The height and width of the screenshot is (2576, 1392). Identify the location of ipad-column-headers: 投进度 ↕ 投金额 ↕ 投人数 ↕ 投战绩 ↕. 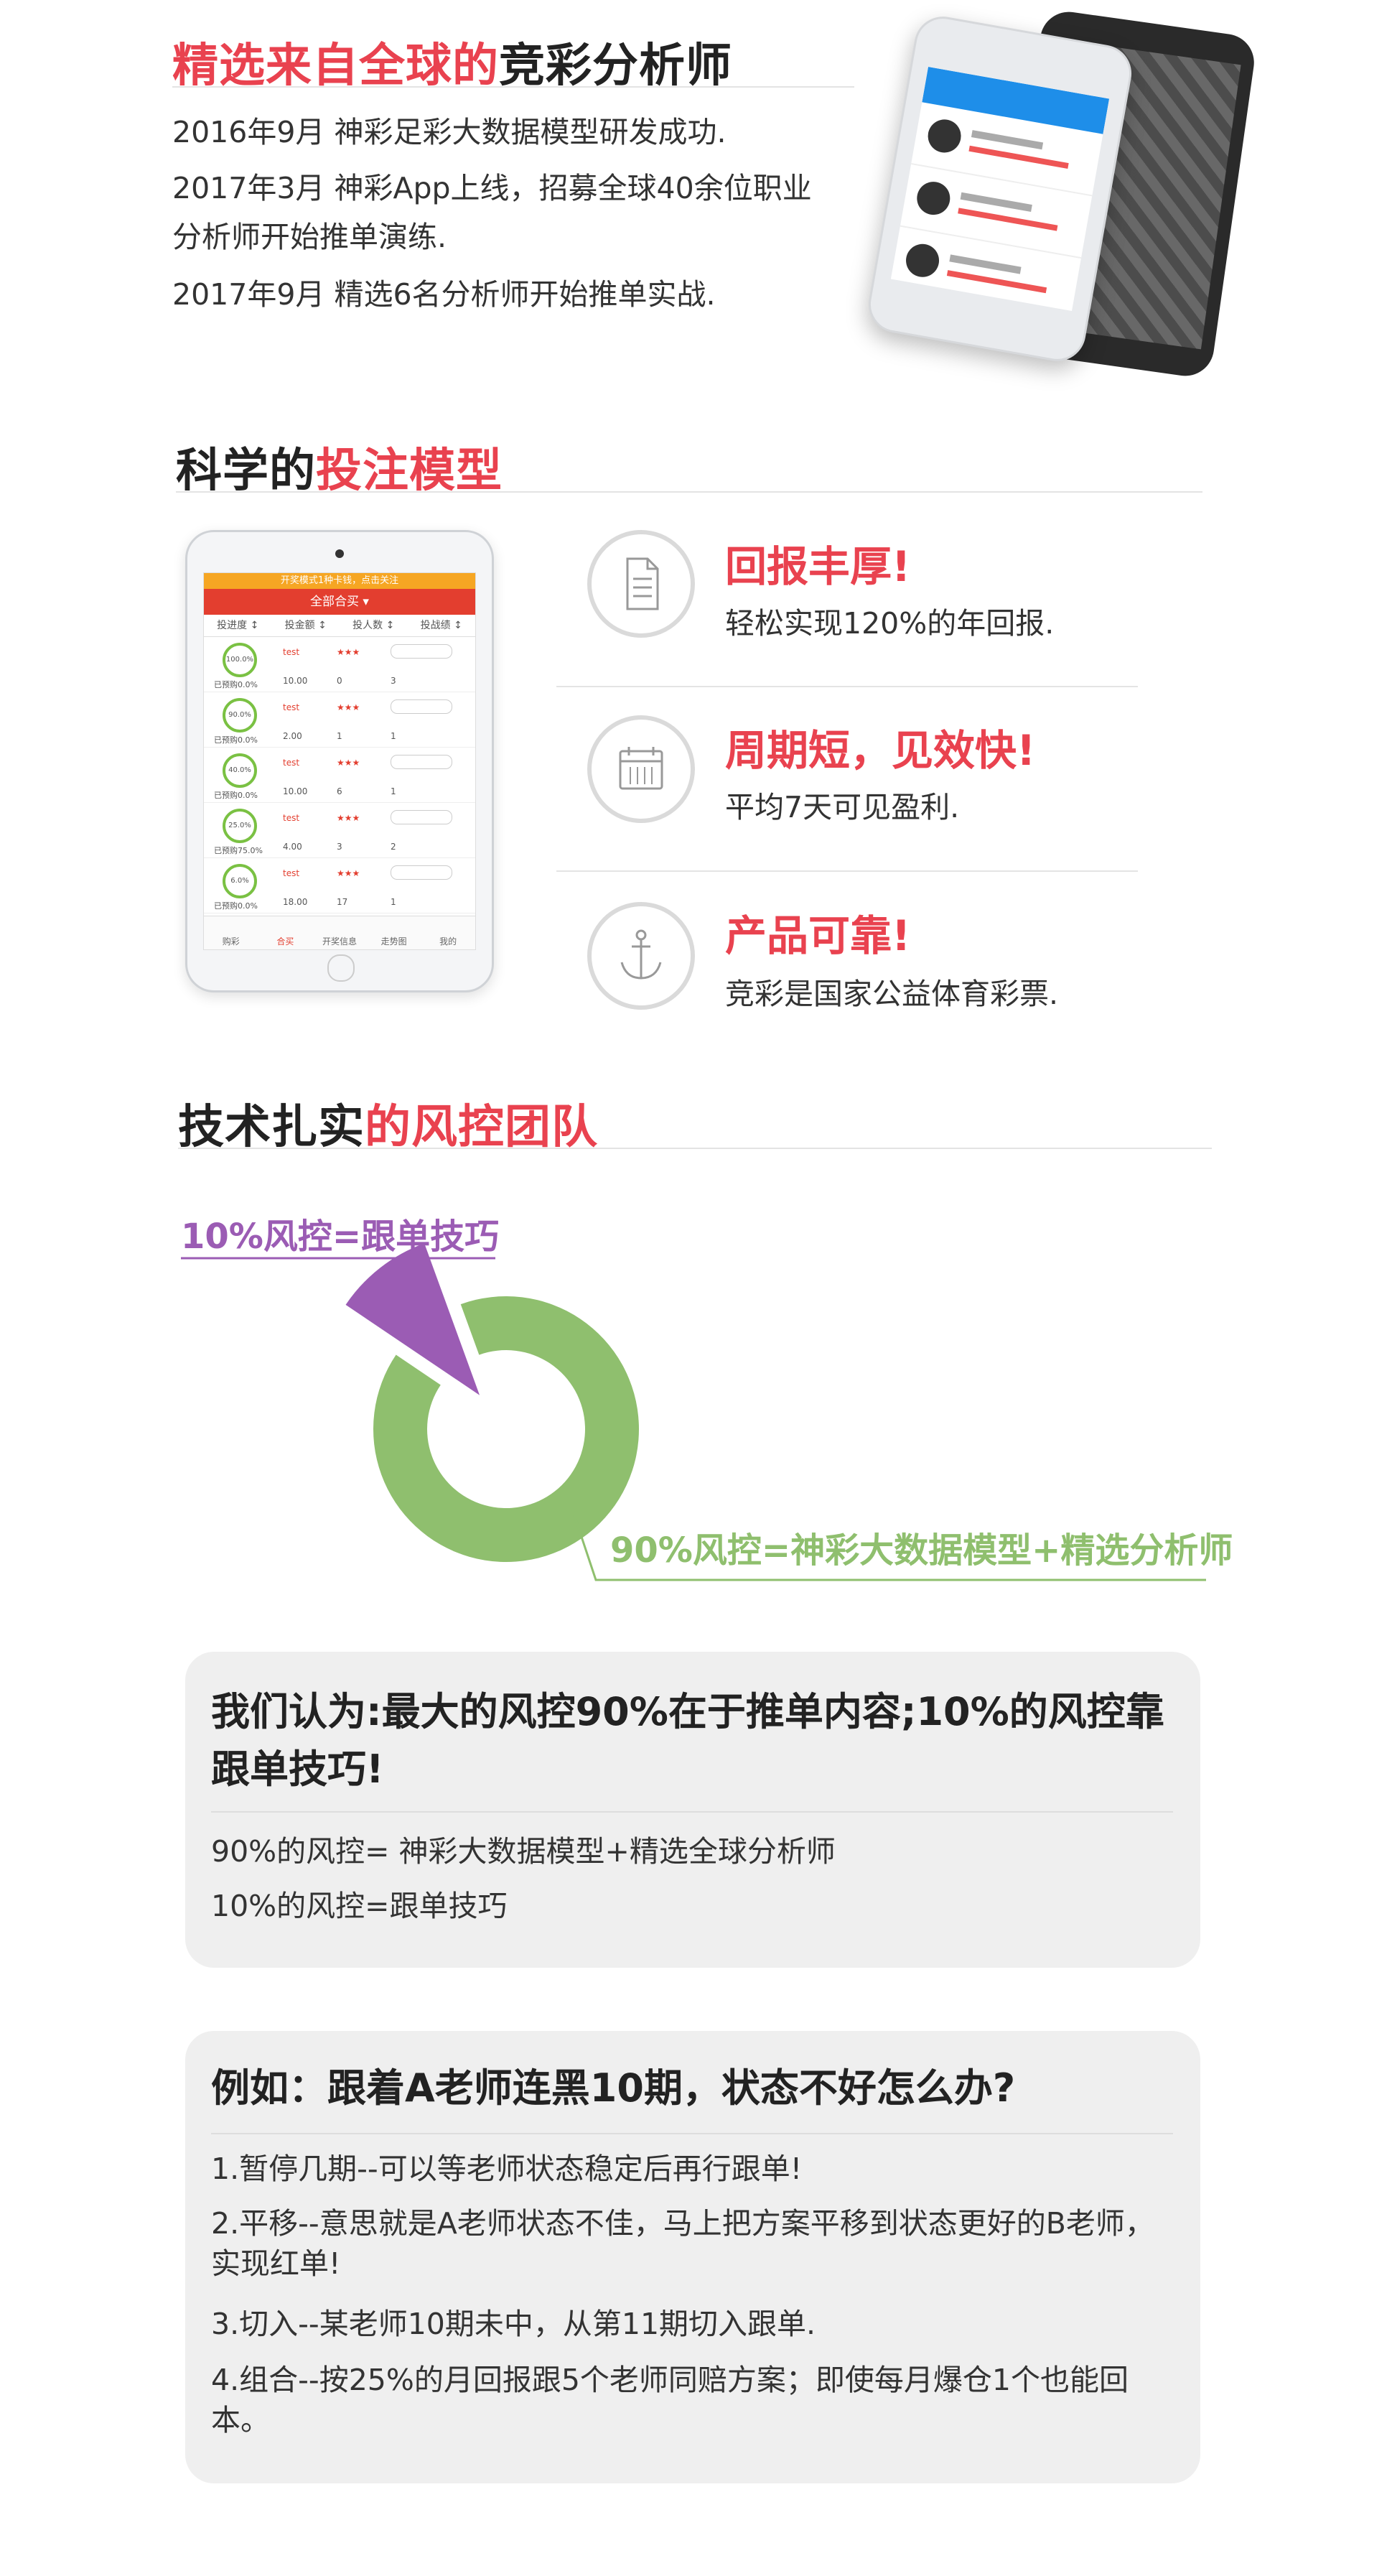
(339, 626).